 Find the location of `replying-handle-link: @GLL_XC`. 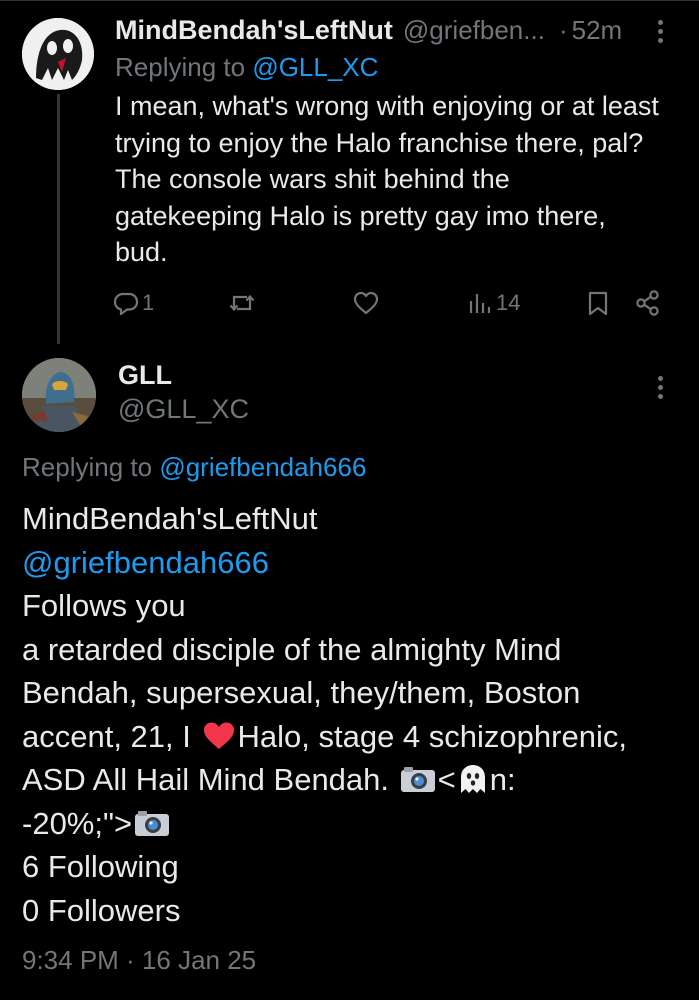

replying-handle-link: @GLL_XC is located at coordinates (315, 67).